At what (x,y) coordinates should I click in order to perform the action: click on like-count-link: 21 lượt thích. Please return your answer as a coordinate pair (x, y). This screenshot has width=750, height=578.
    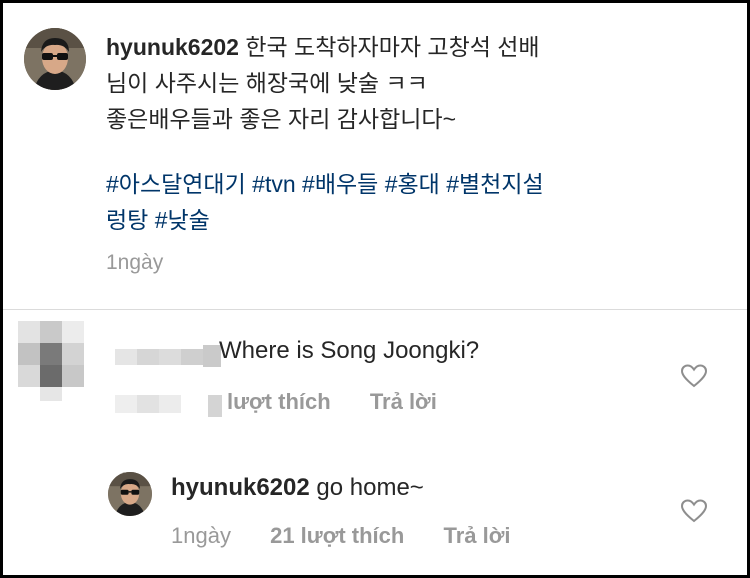
    Looking at the image, I should click on (337, 535).